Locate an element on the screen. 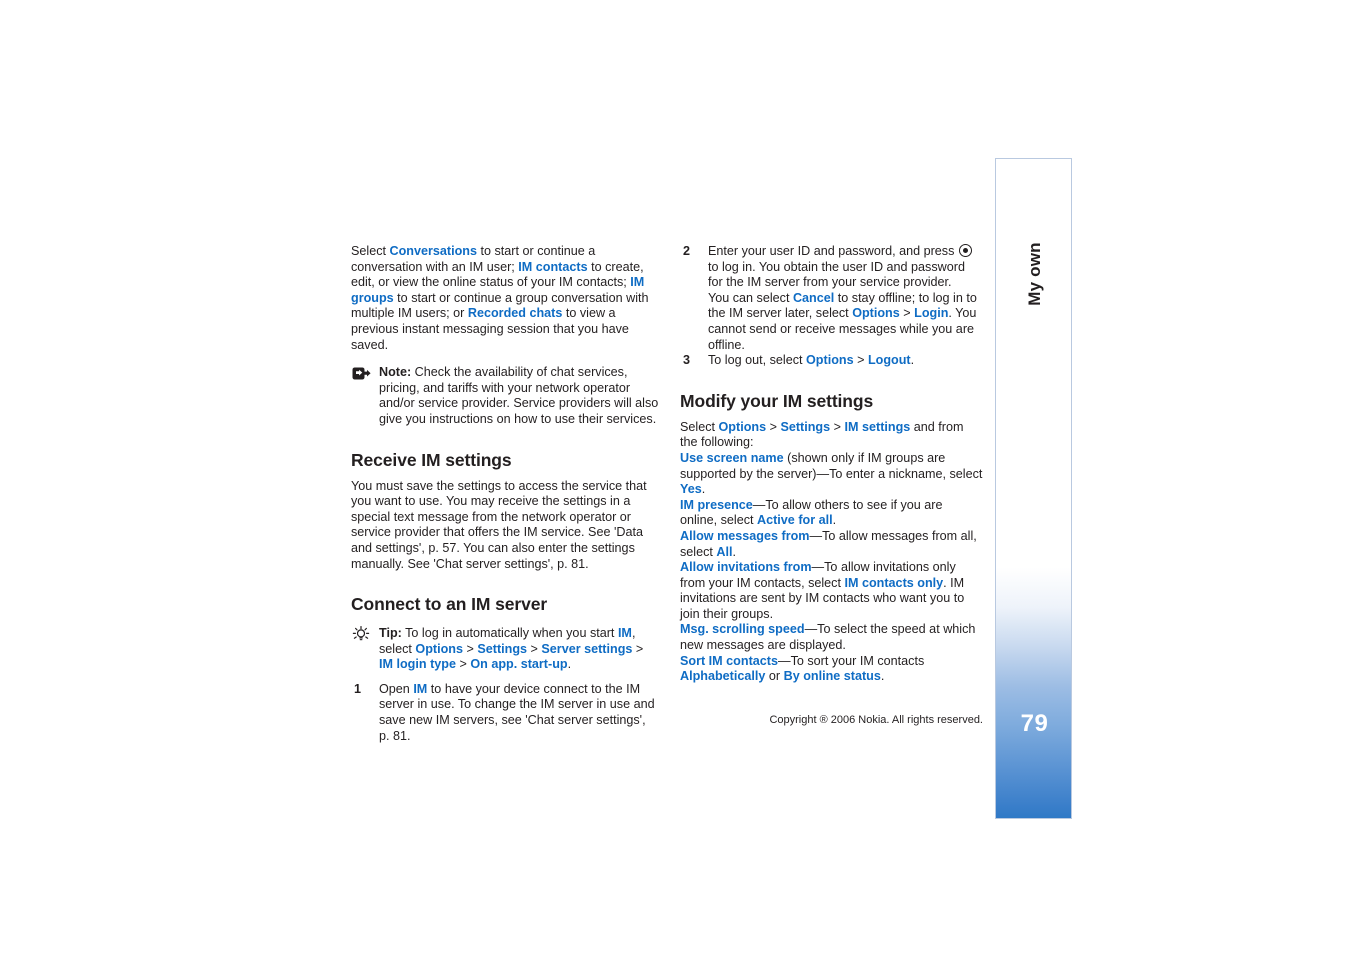 This screenshot has width=1351, height=954. link-login: Login is located at coordinates (931, 313).